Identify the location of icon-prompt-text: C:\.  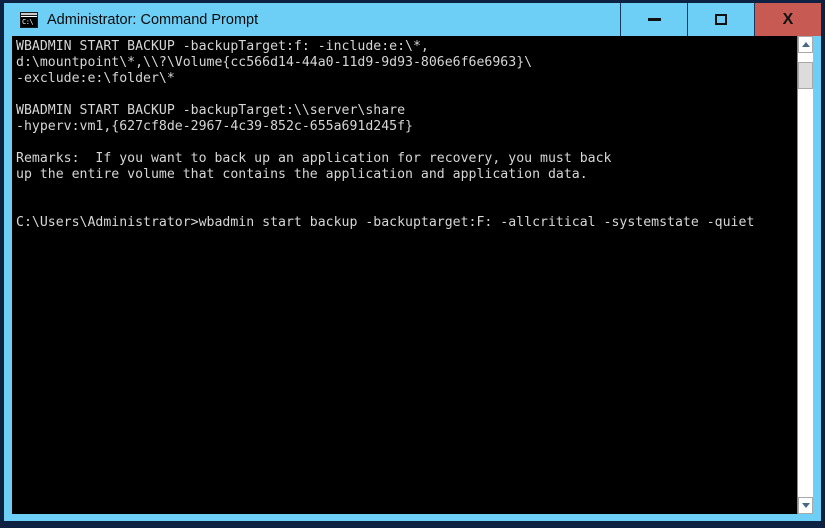
(29, 21).